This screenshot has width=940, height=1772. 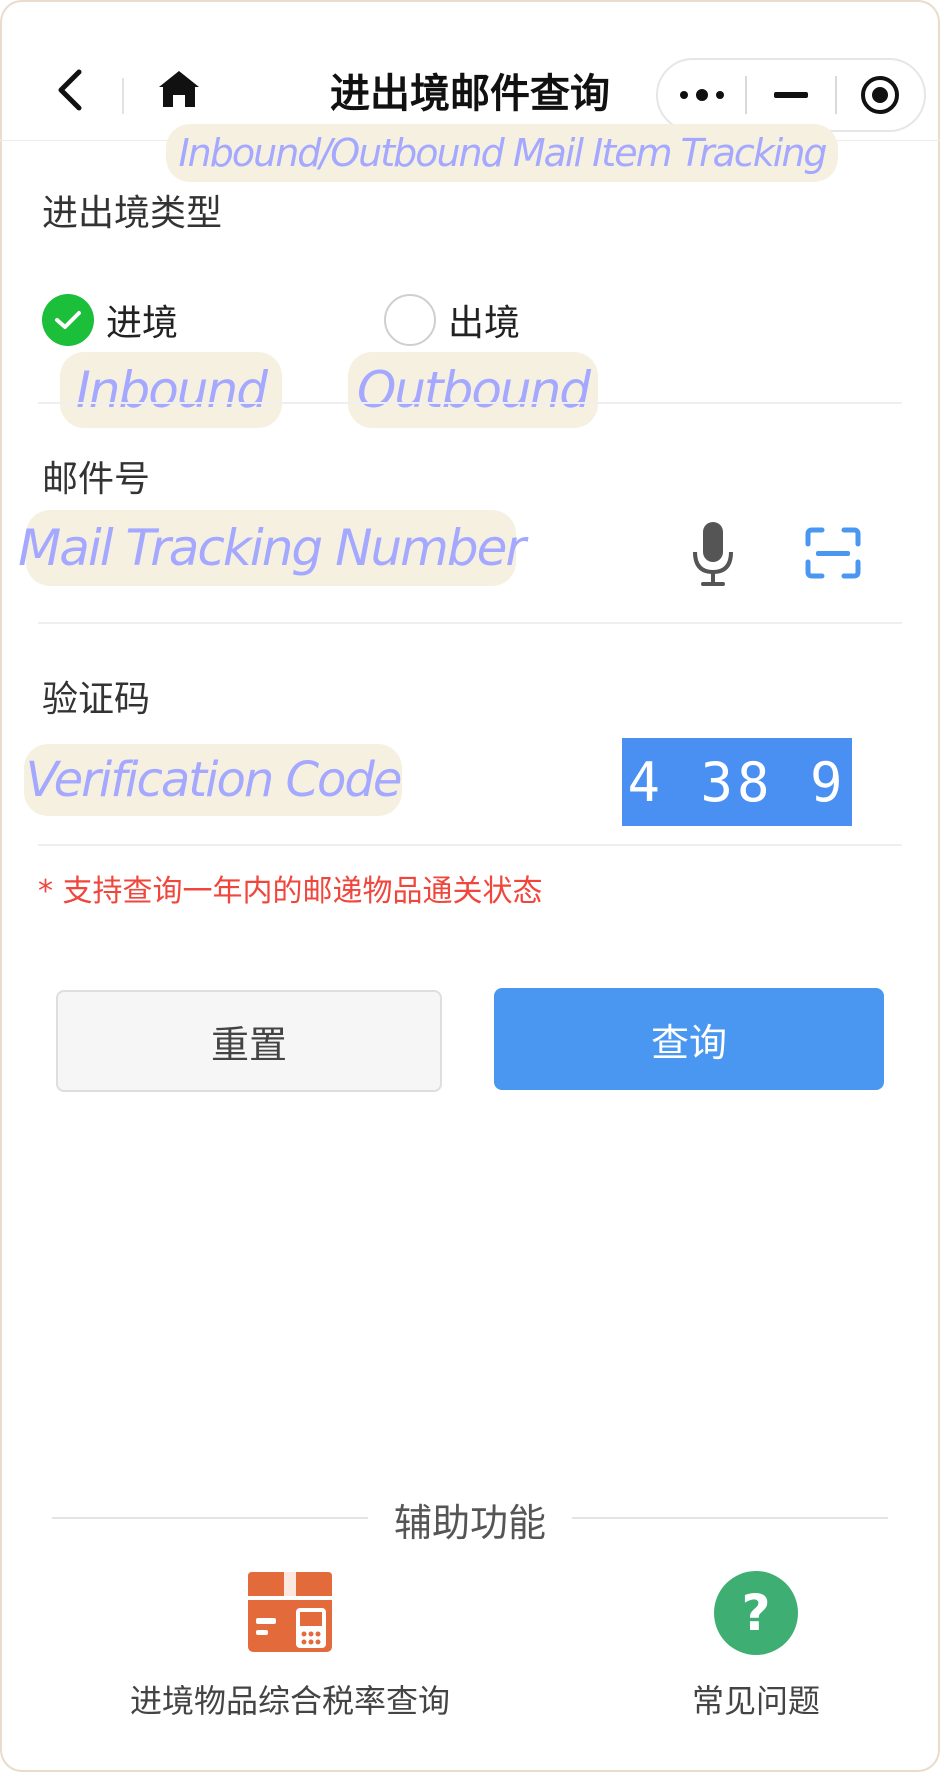 What do you see at coordinates (142, 323) in the screenshot?
I see `radio-inbound-label: 进境` at bounding box center [142, 323].